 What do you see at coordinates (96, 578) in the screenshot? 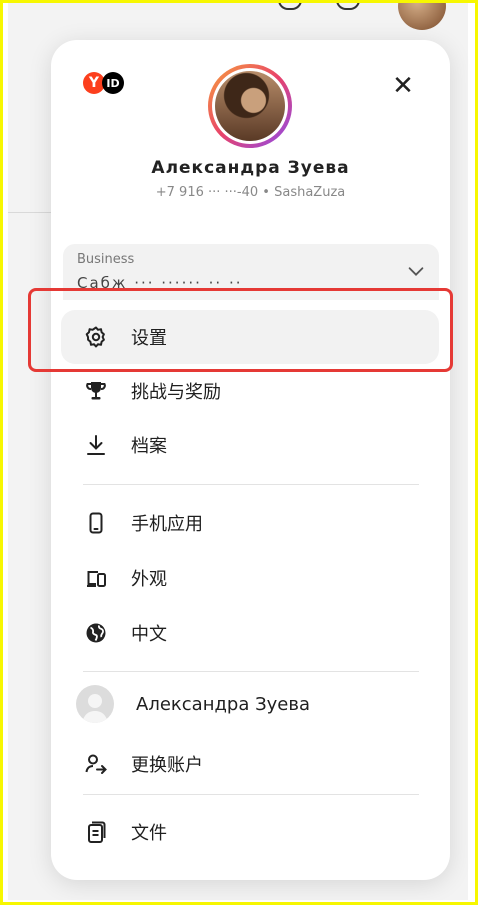
I see `devices-icon` at bounding box center [96, 578].